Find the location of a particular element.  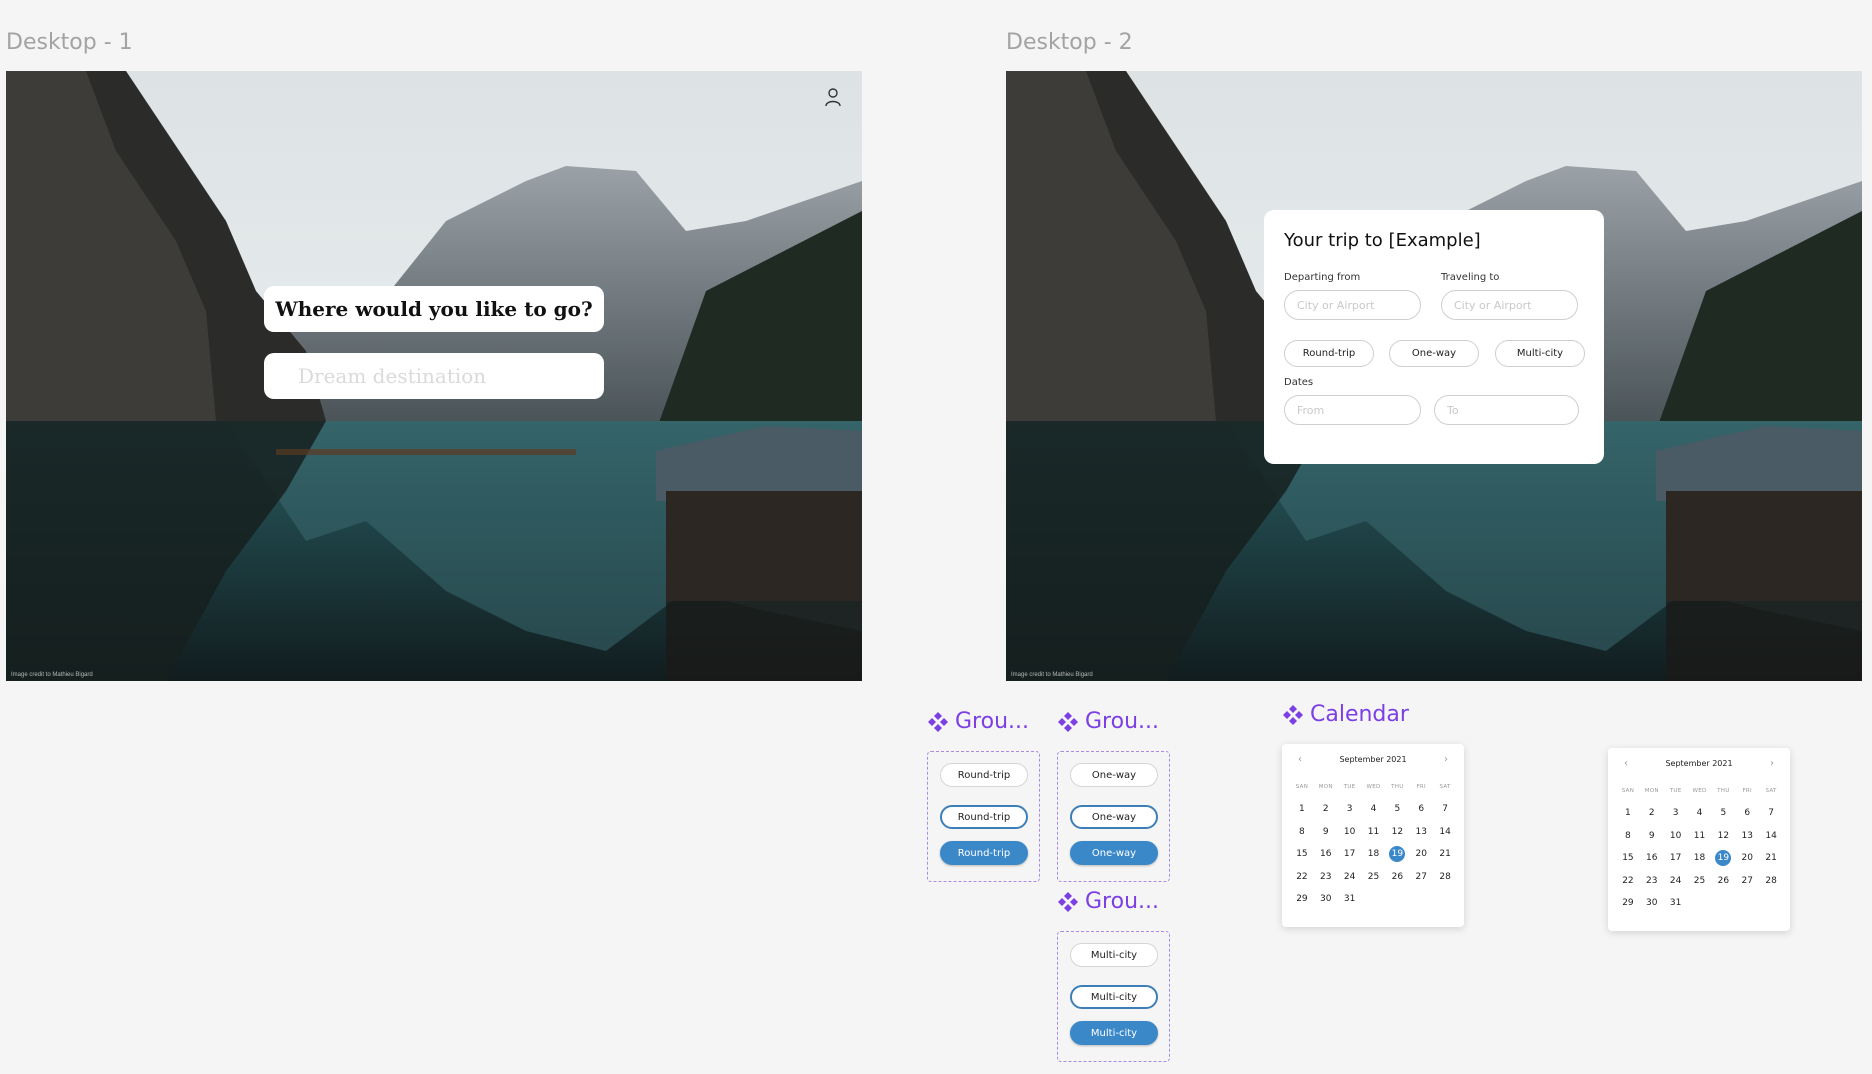

dream-destination-input is located at coordinates (434, 376).